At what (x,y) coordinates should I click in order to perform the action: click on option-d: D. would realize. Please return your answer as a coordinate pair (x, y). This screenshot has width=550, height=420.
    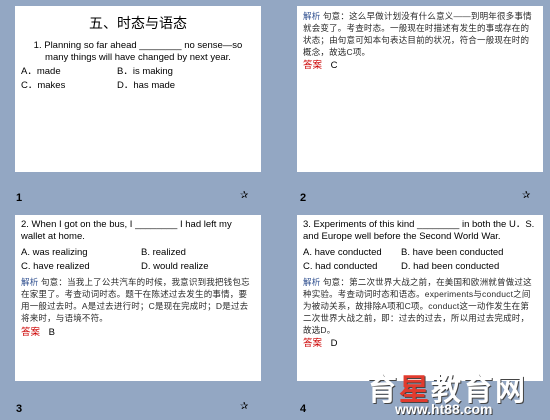
    Looking at the image, I should click on (175, 266).